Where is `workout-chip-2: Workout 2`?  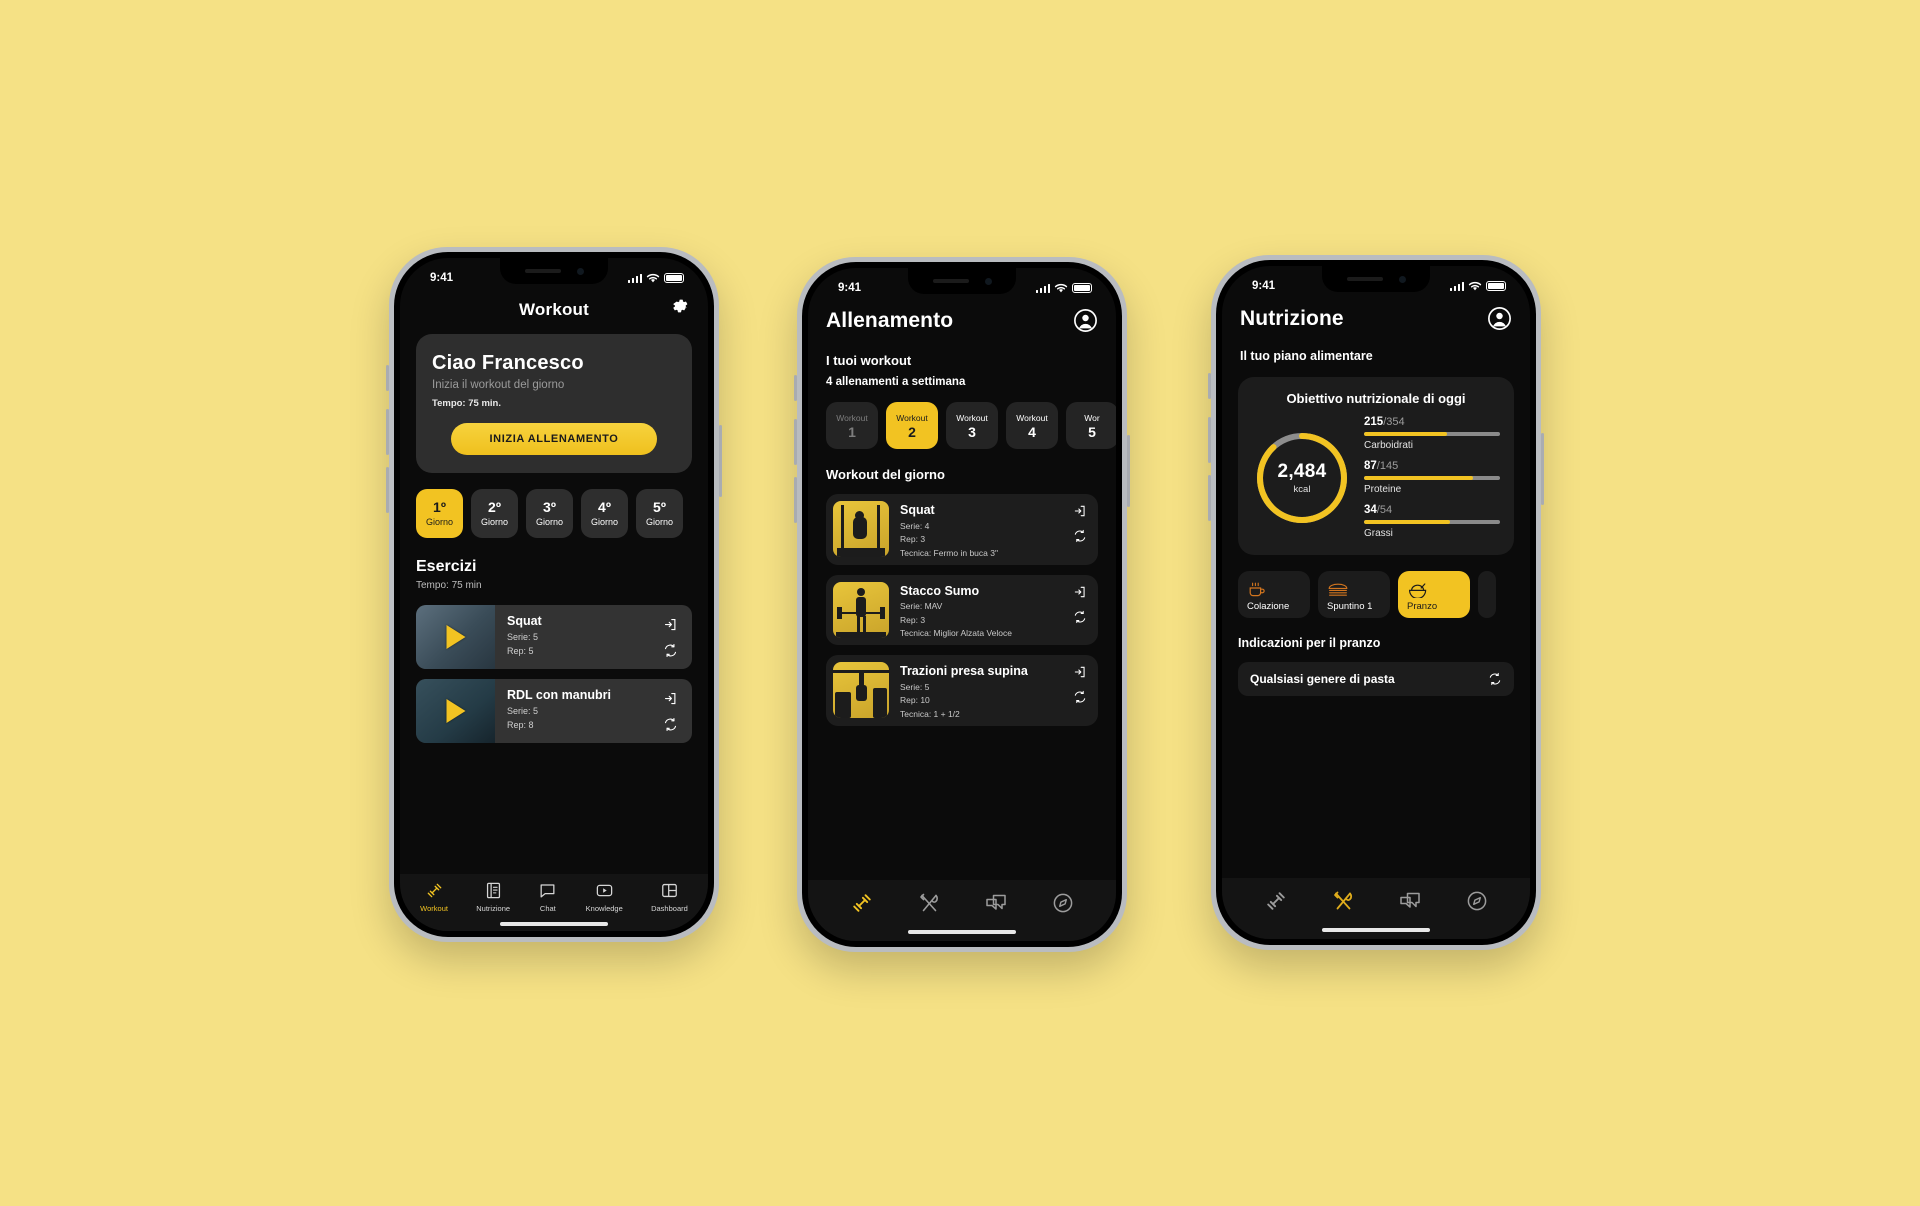
workout-chip-2: Workout 2 is located at coordinates (912, 425).